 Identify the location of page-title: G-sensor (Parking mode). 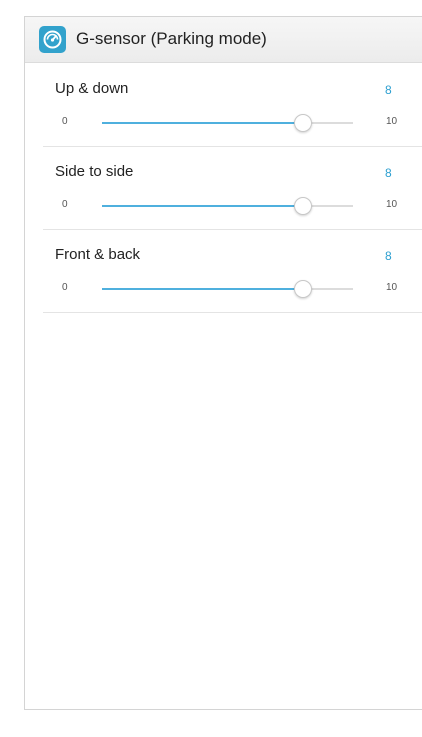
(171, 38).